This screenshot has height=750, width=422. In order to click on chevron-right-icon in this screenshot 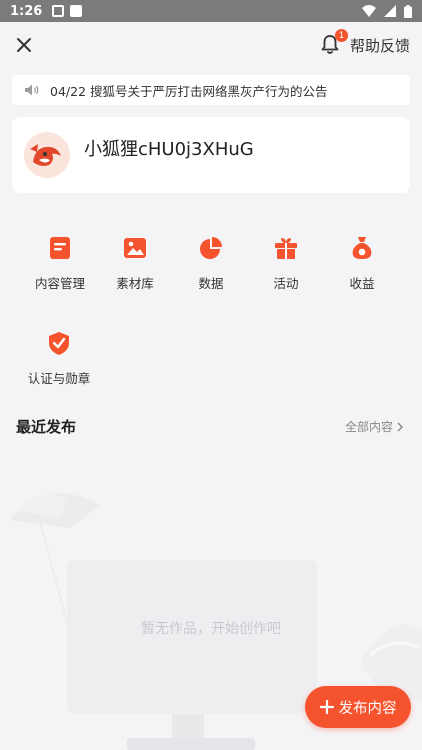, I will do `click(400, 426)`.